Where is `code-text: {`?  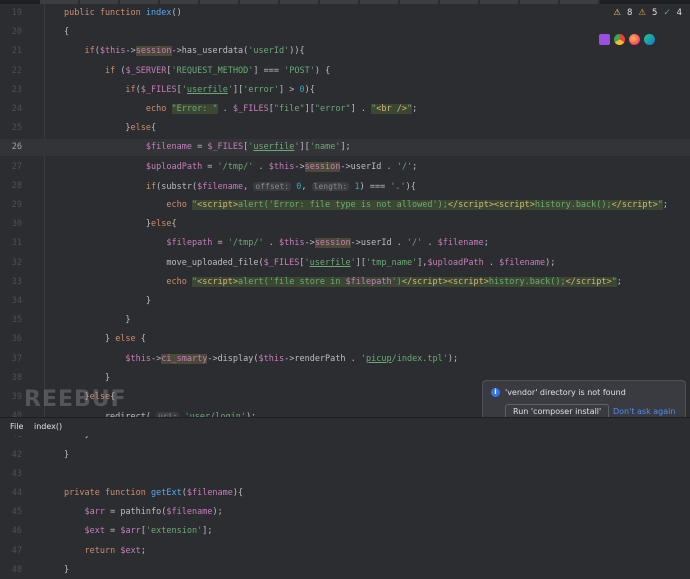
code-text: { is located at coordinates (66, 32).